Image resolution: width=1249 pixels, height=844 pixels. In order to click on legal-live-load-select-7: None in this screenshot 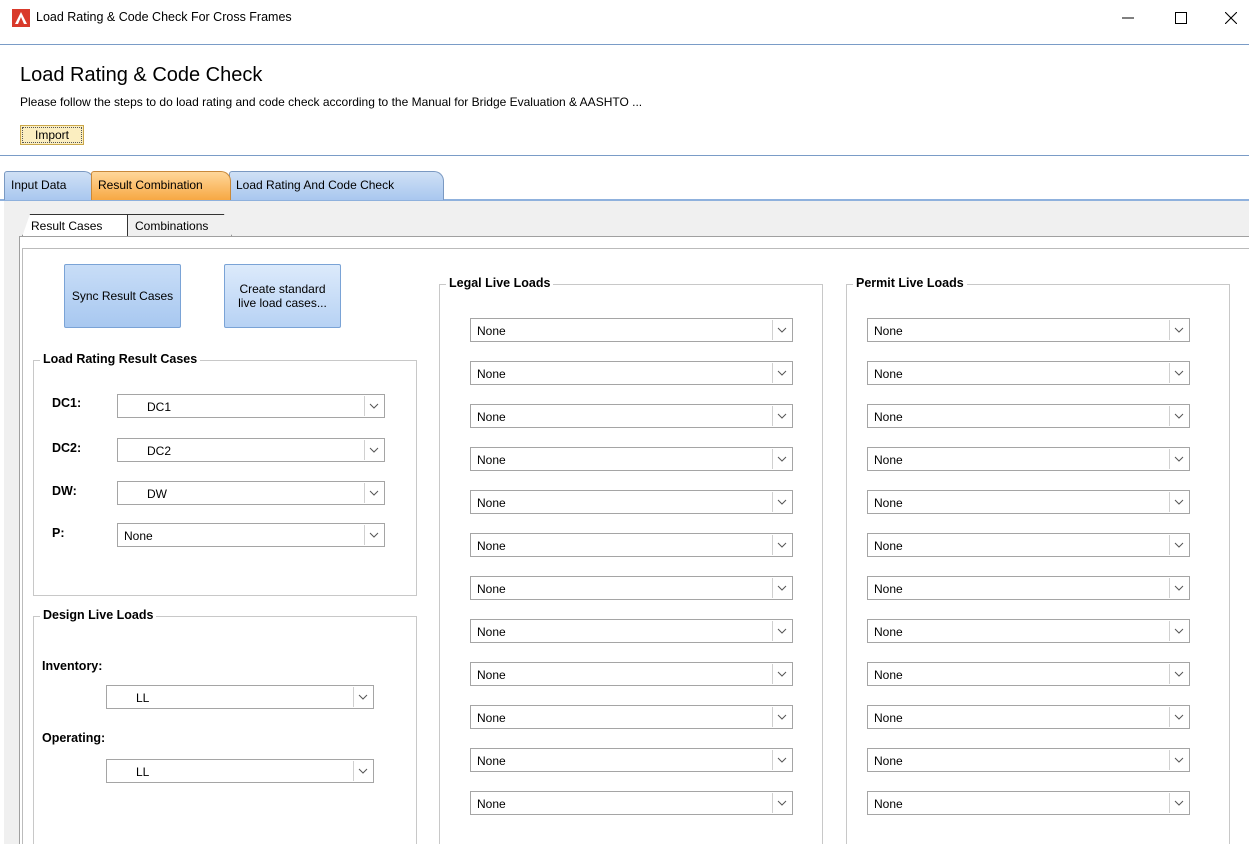, I will do `click(631, 588)`.